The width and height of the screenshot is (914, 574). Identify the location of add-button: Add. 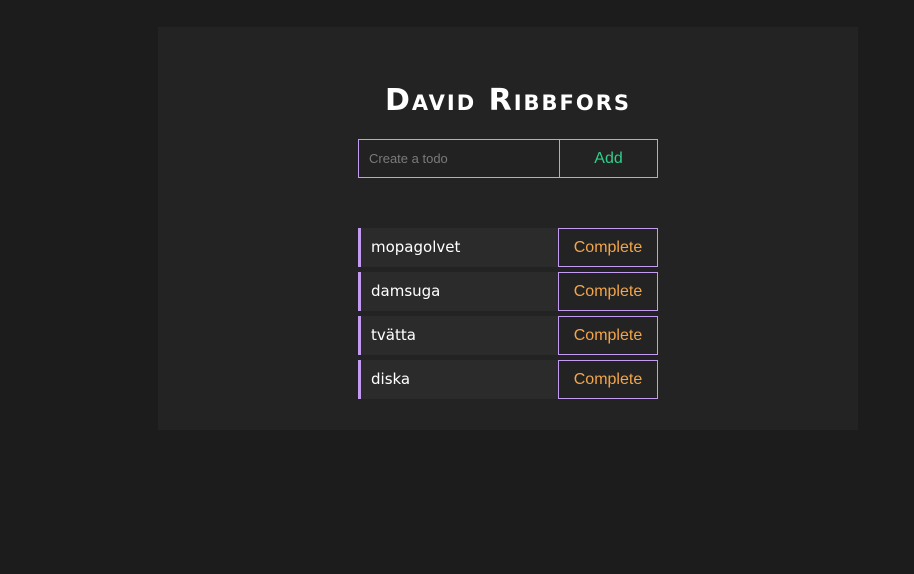
(608, 158).